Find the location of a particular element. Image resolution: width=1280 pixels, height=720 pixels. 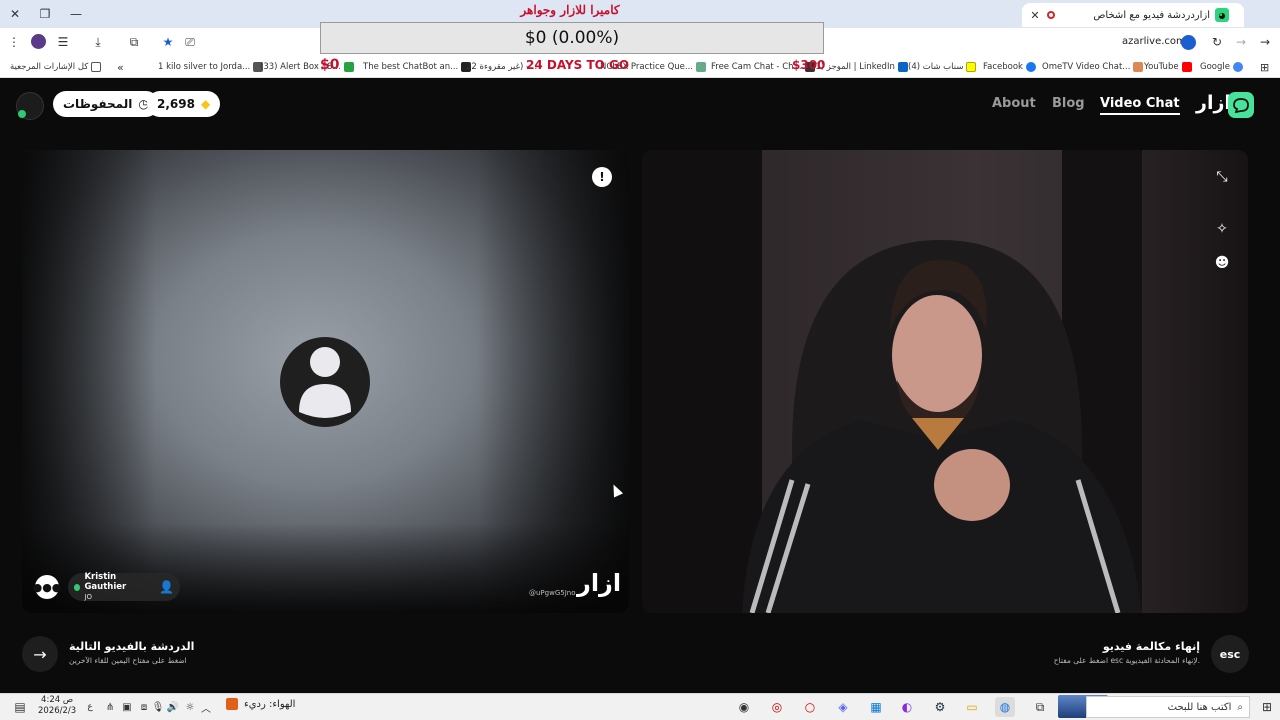

steam-app-icon: ⚙ is located at coordinates (940, 707).